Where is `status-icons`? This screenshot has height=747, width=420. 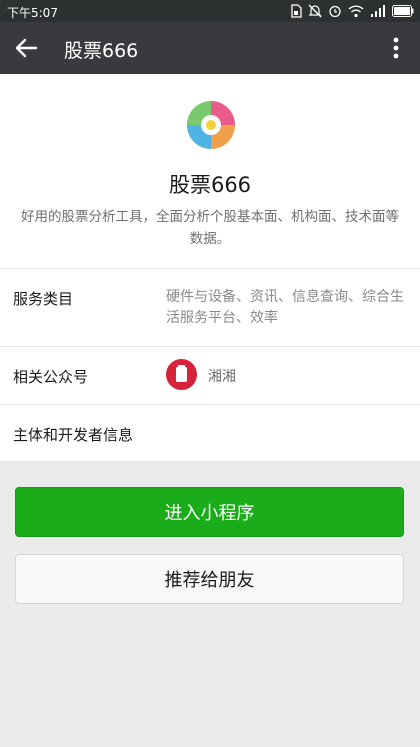 status-icons is located at coordinates (352, 11).